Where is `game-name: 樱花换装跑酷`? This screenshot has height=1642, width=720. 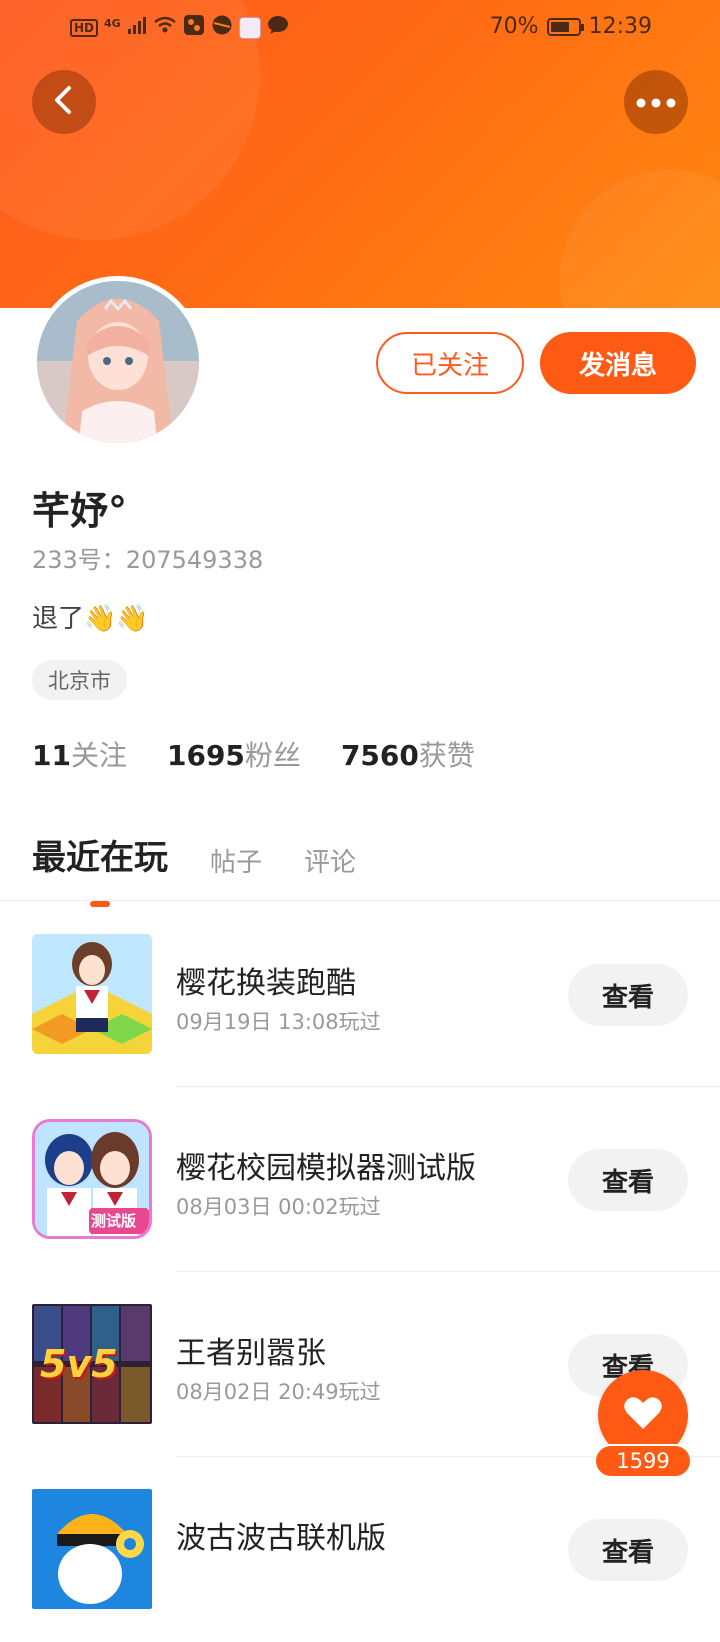 game-name: 樱花换装跑酷 is located at coordinates (266, 983).